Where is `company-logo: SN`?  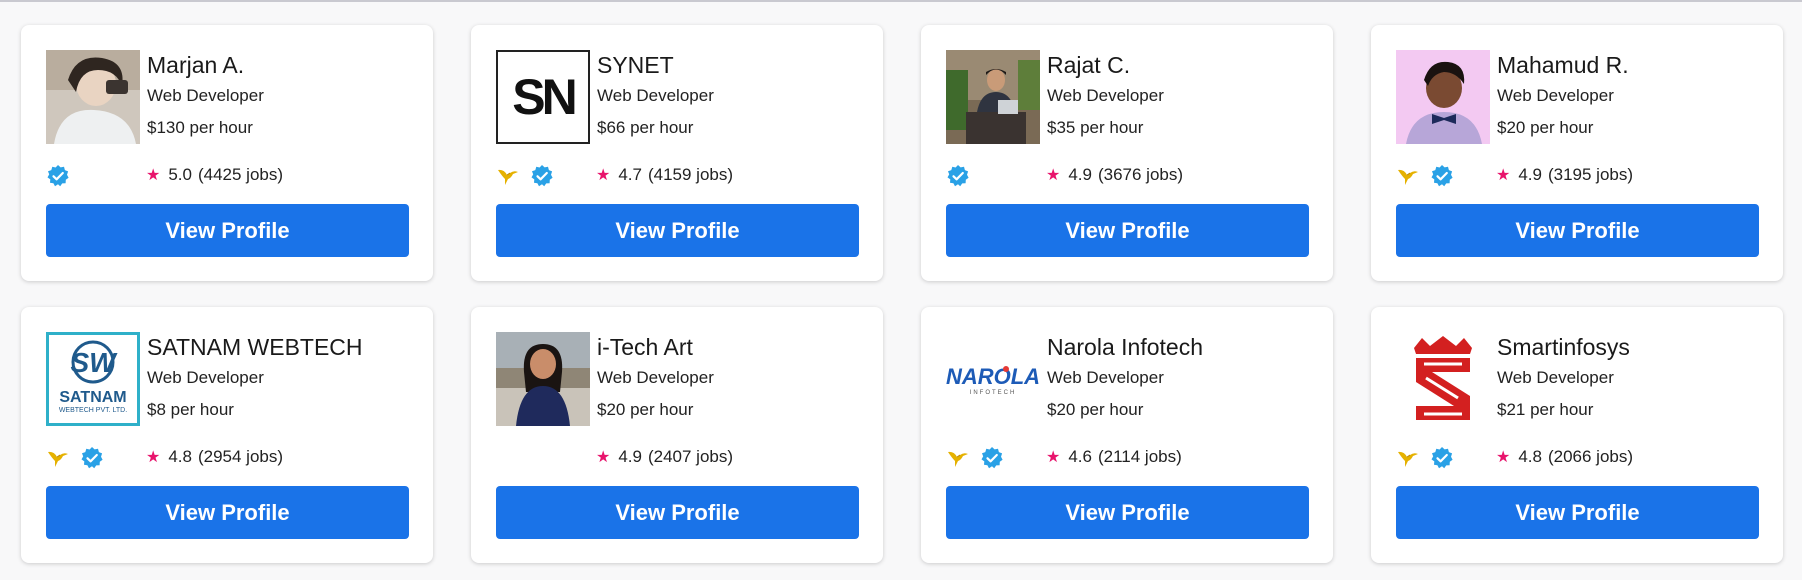 company-logo: SN is located at coordinates (543, 97).